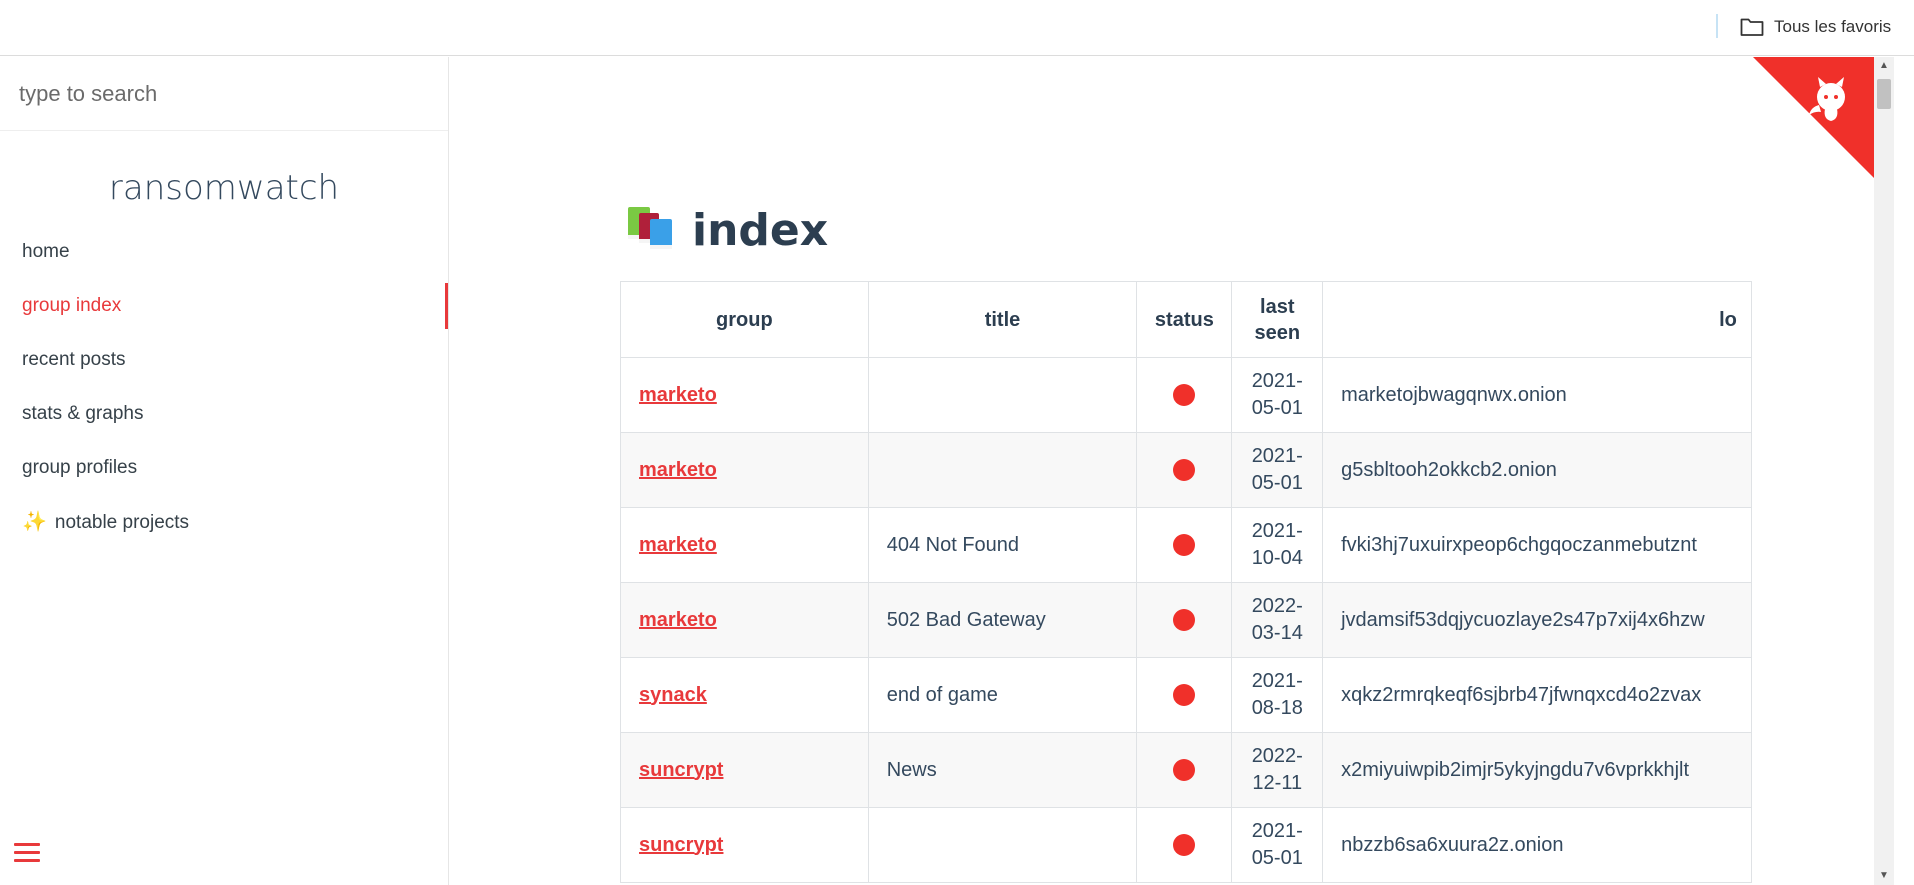 The height and width of the screenshot is (885, 1914). I want to click on header-title: title, so click(1002, 319).